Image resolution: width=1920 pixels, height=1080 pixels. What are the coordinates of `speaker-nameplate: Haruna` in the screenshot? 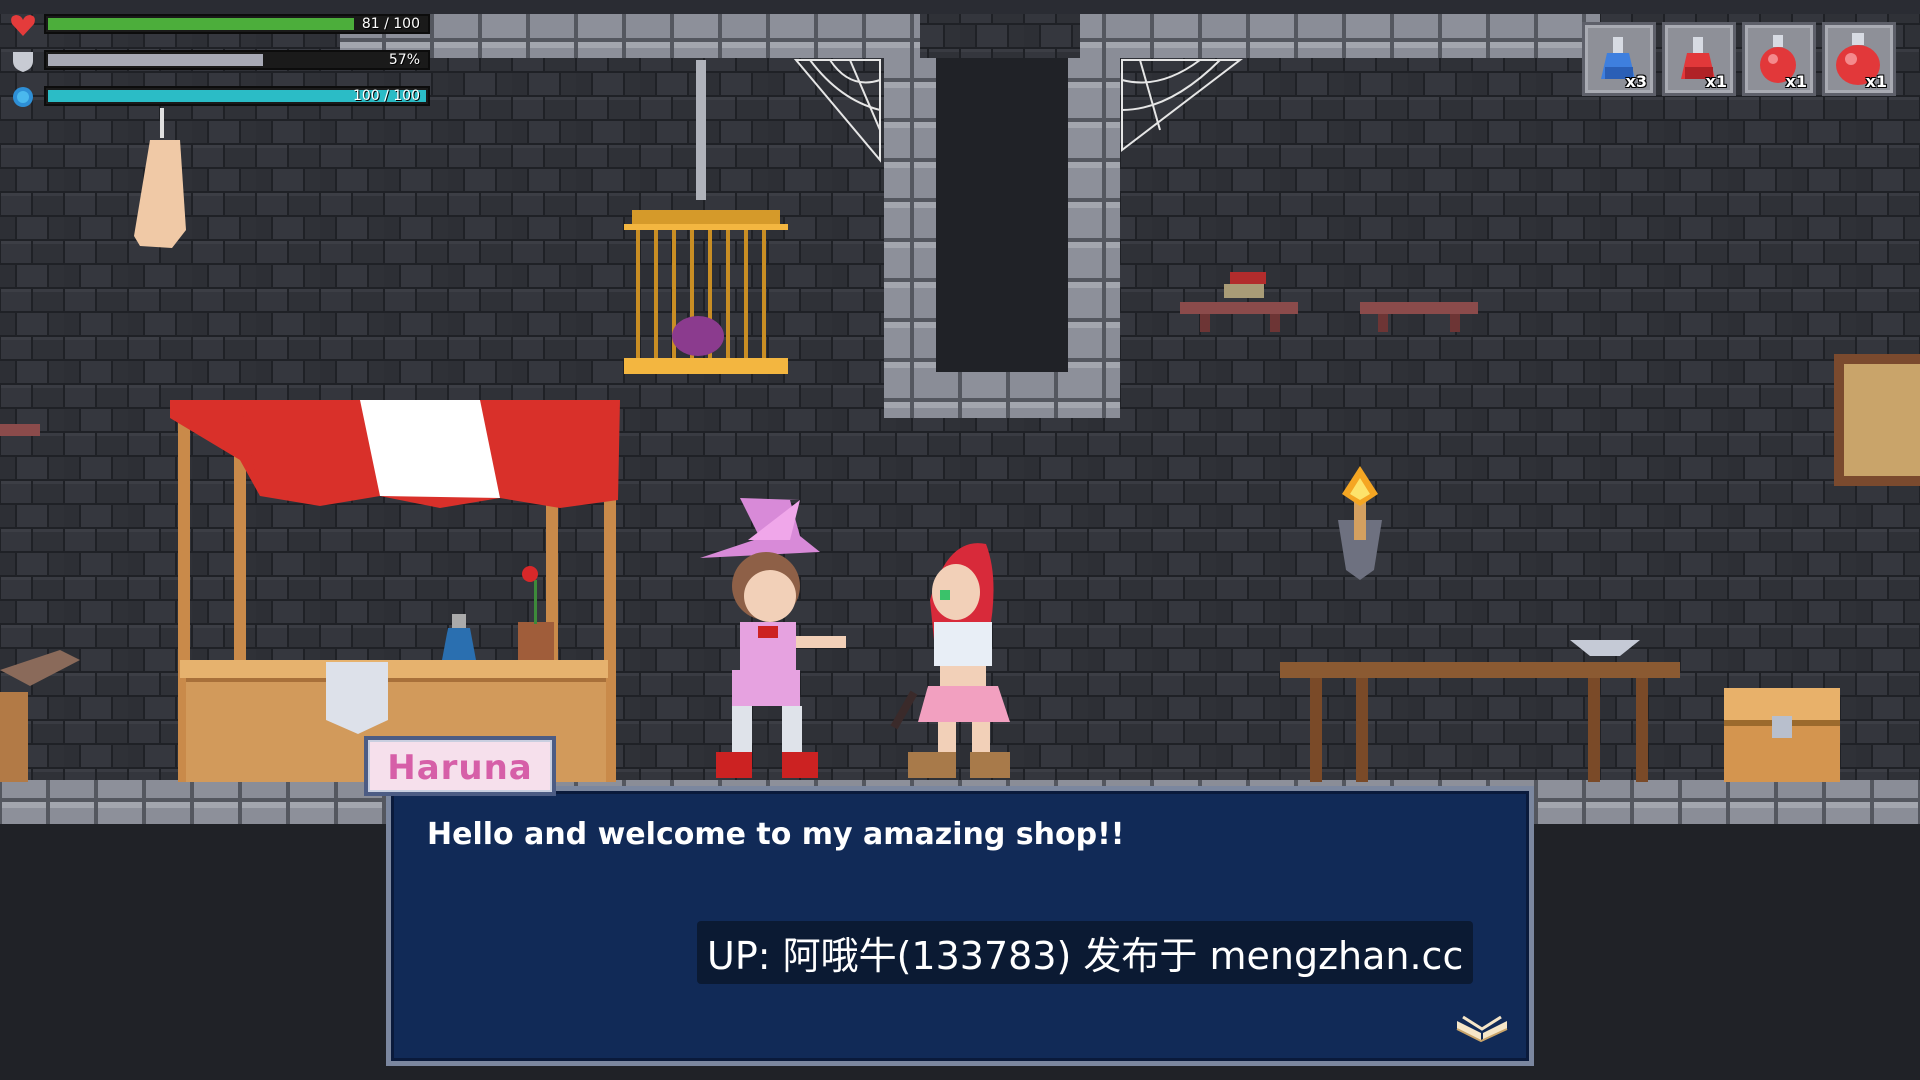 It's located at (460, 766).